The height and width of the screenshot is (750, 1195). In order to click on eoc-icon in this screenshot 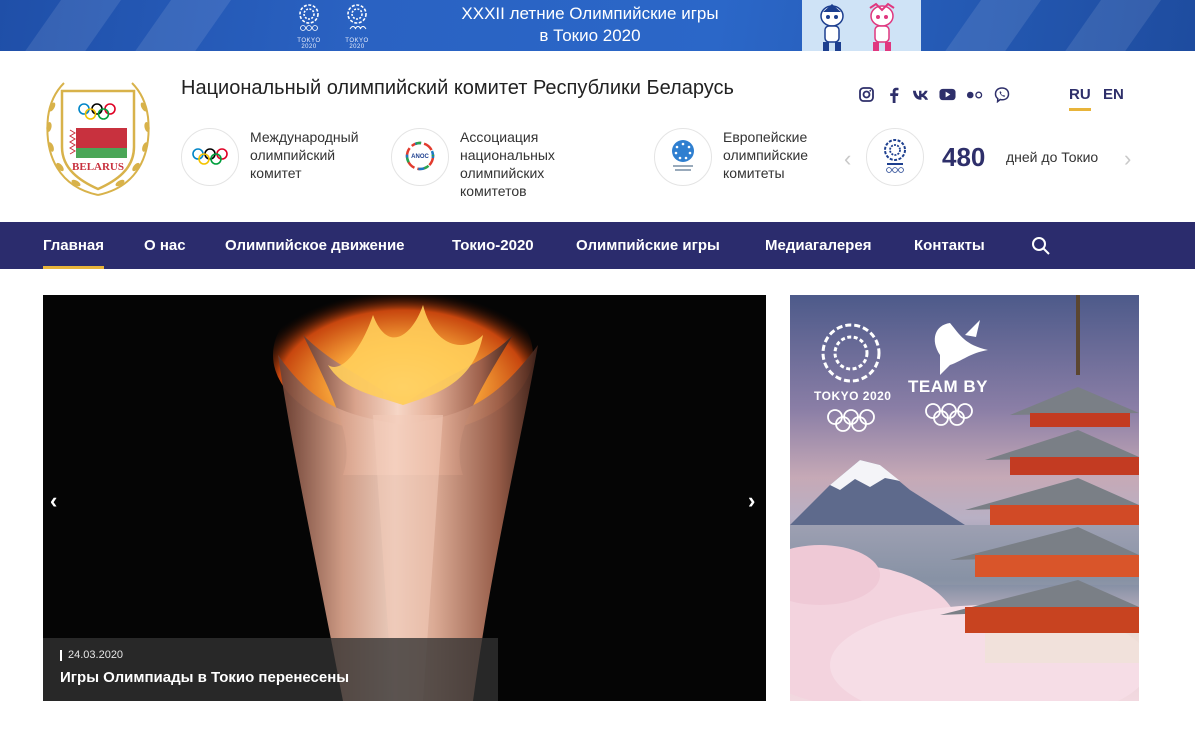, I will do `click(683, 157)`.